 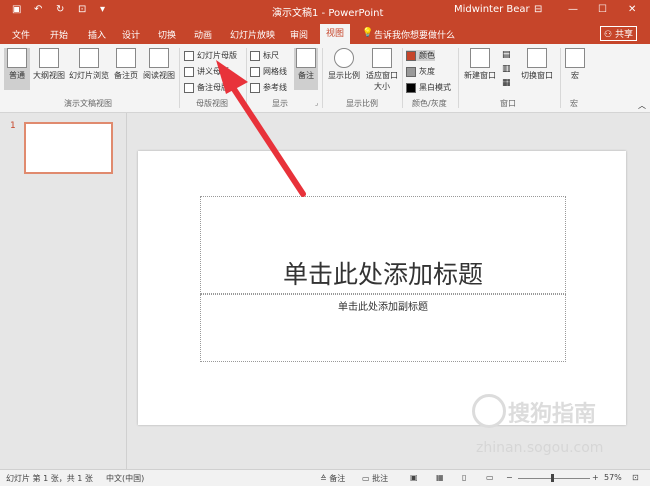 I want to click on zoom-slider-thumb, so click(x=552, y=478).